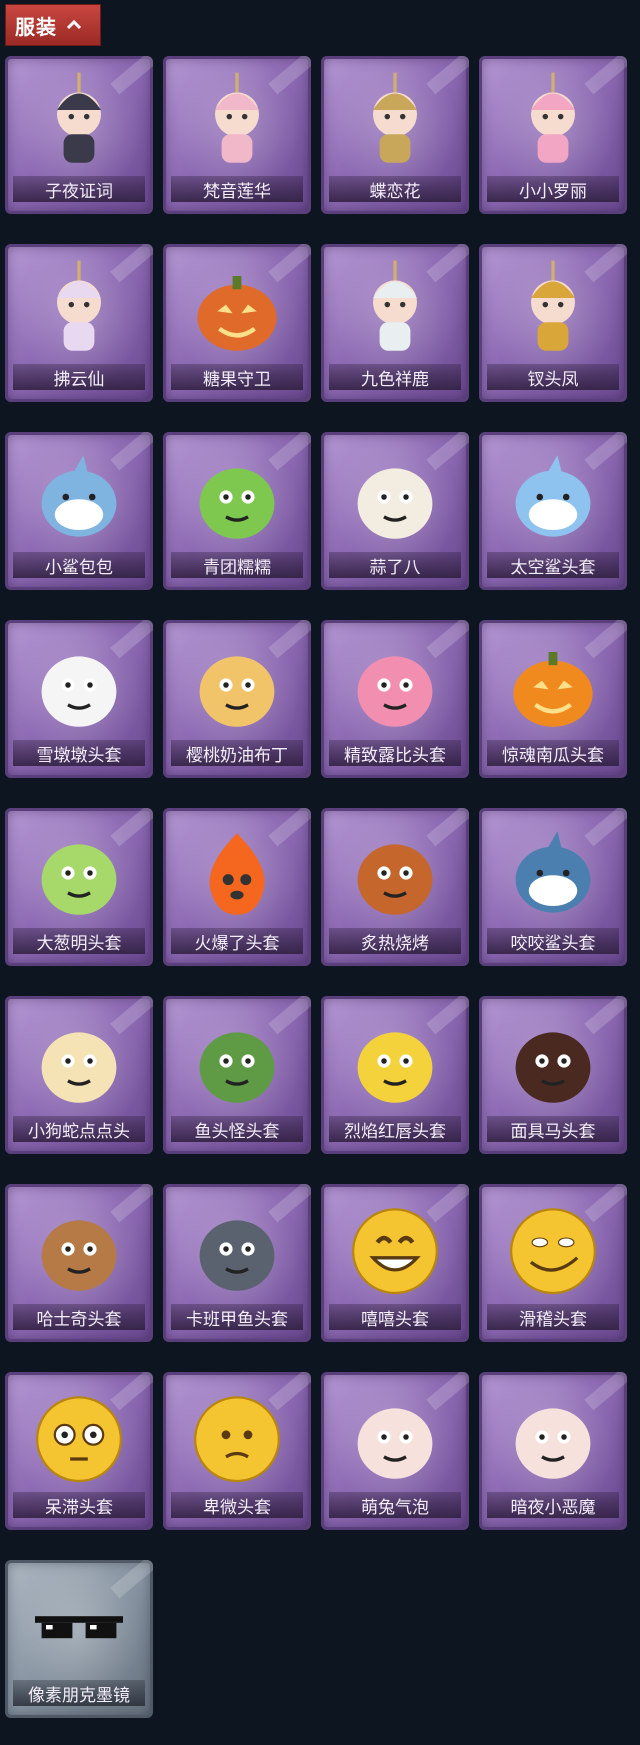 The width and height of the screenshot is (640, 1745). What do you see at coordinates (395, 379) in the screenshot?
I see `costume-name: 九色祥鹿` at bounding box center [395, 379].